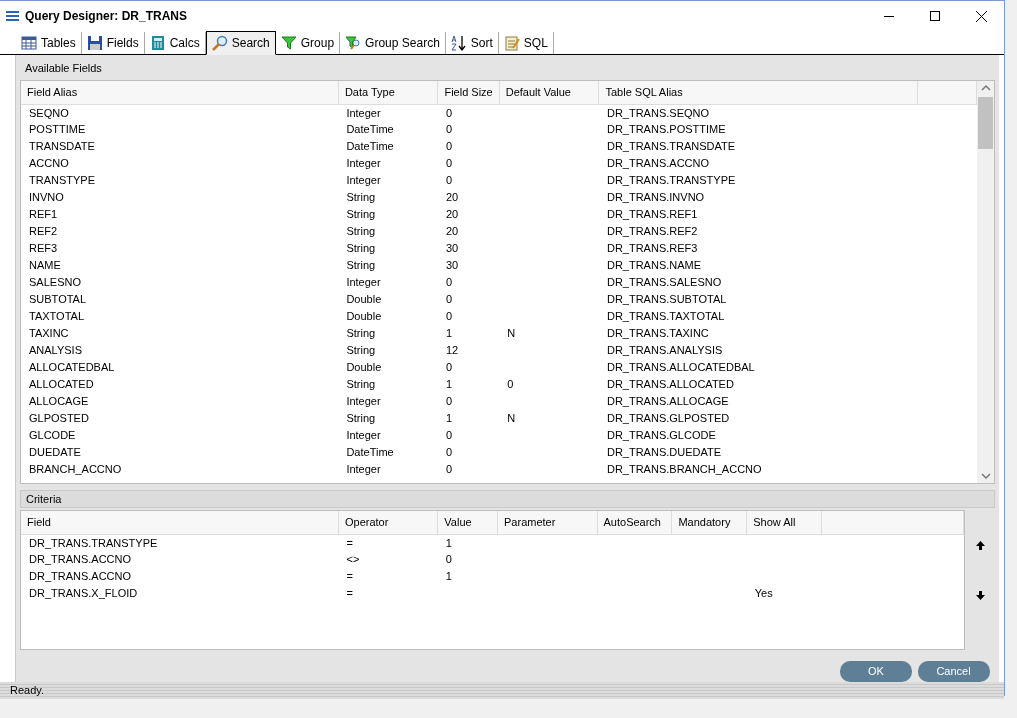 This screenshot has height=718, width=1017. Describe the element at coordinates (240, 43) in the screenshot. I see `tab: Search` at that location.